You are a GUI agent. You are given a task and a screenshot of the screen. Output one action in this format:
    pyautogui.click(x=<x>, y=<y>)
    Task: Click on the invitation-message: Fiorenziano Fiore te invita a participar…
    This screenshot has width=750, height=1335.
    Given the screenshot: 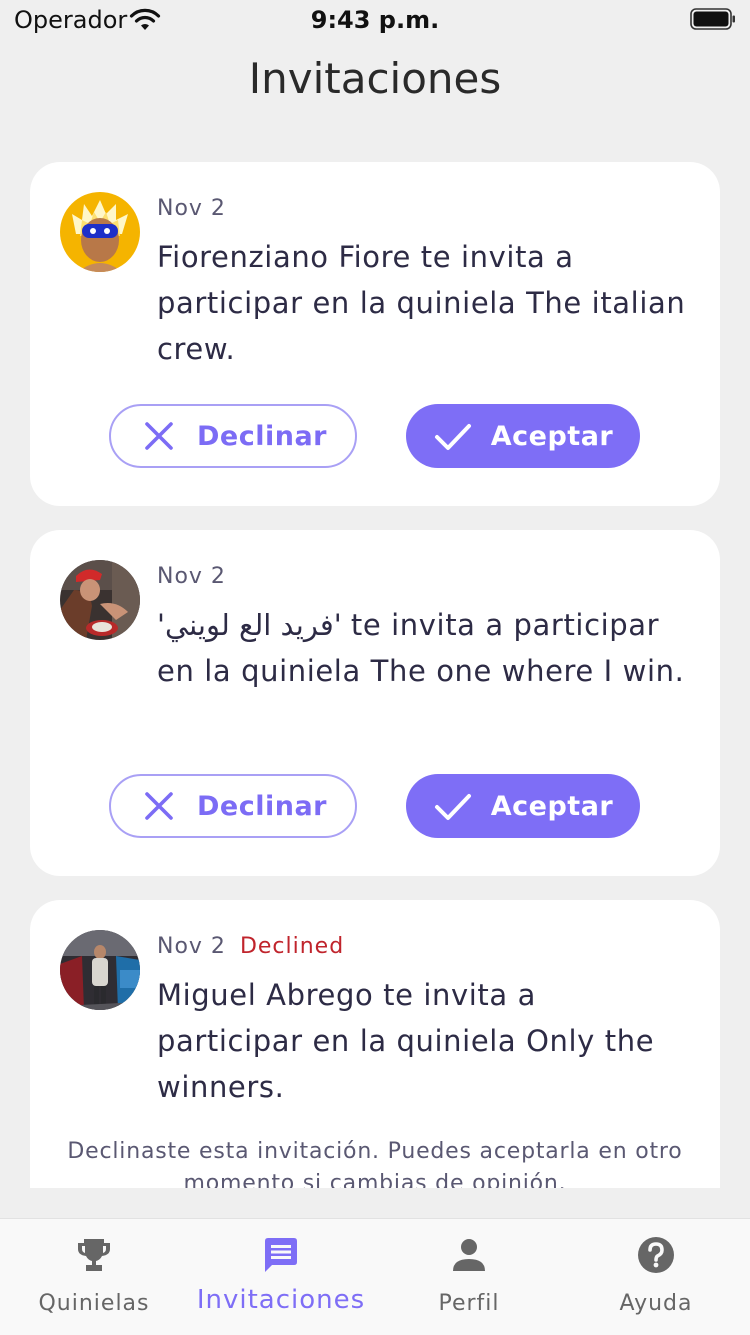 What is the action you would take?
    pyautogui.click(x=421, y=303)
    